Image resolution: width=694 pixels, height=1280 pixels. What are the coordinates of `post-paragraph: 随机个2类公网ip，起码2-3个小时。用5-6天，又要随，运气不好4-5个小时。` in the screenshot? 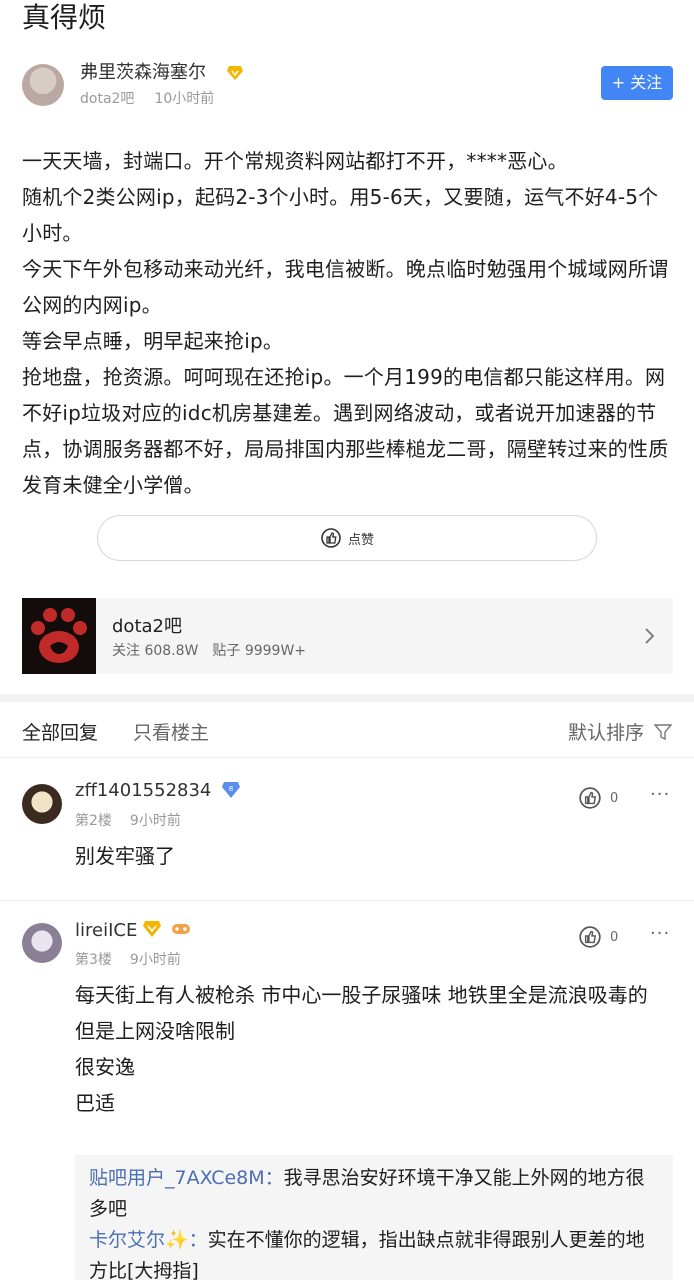 It's located at (340, 215).